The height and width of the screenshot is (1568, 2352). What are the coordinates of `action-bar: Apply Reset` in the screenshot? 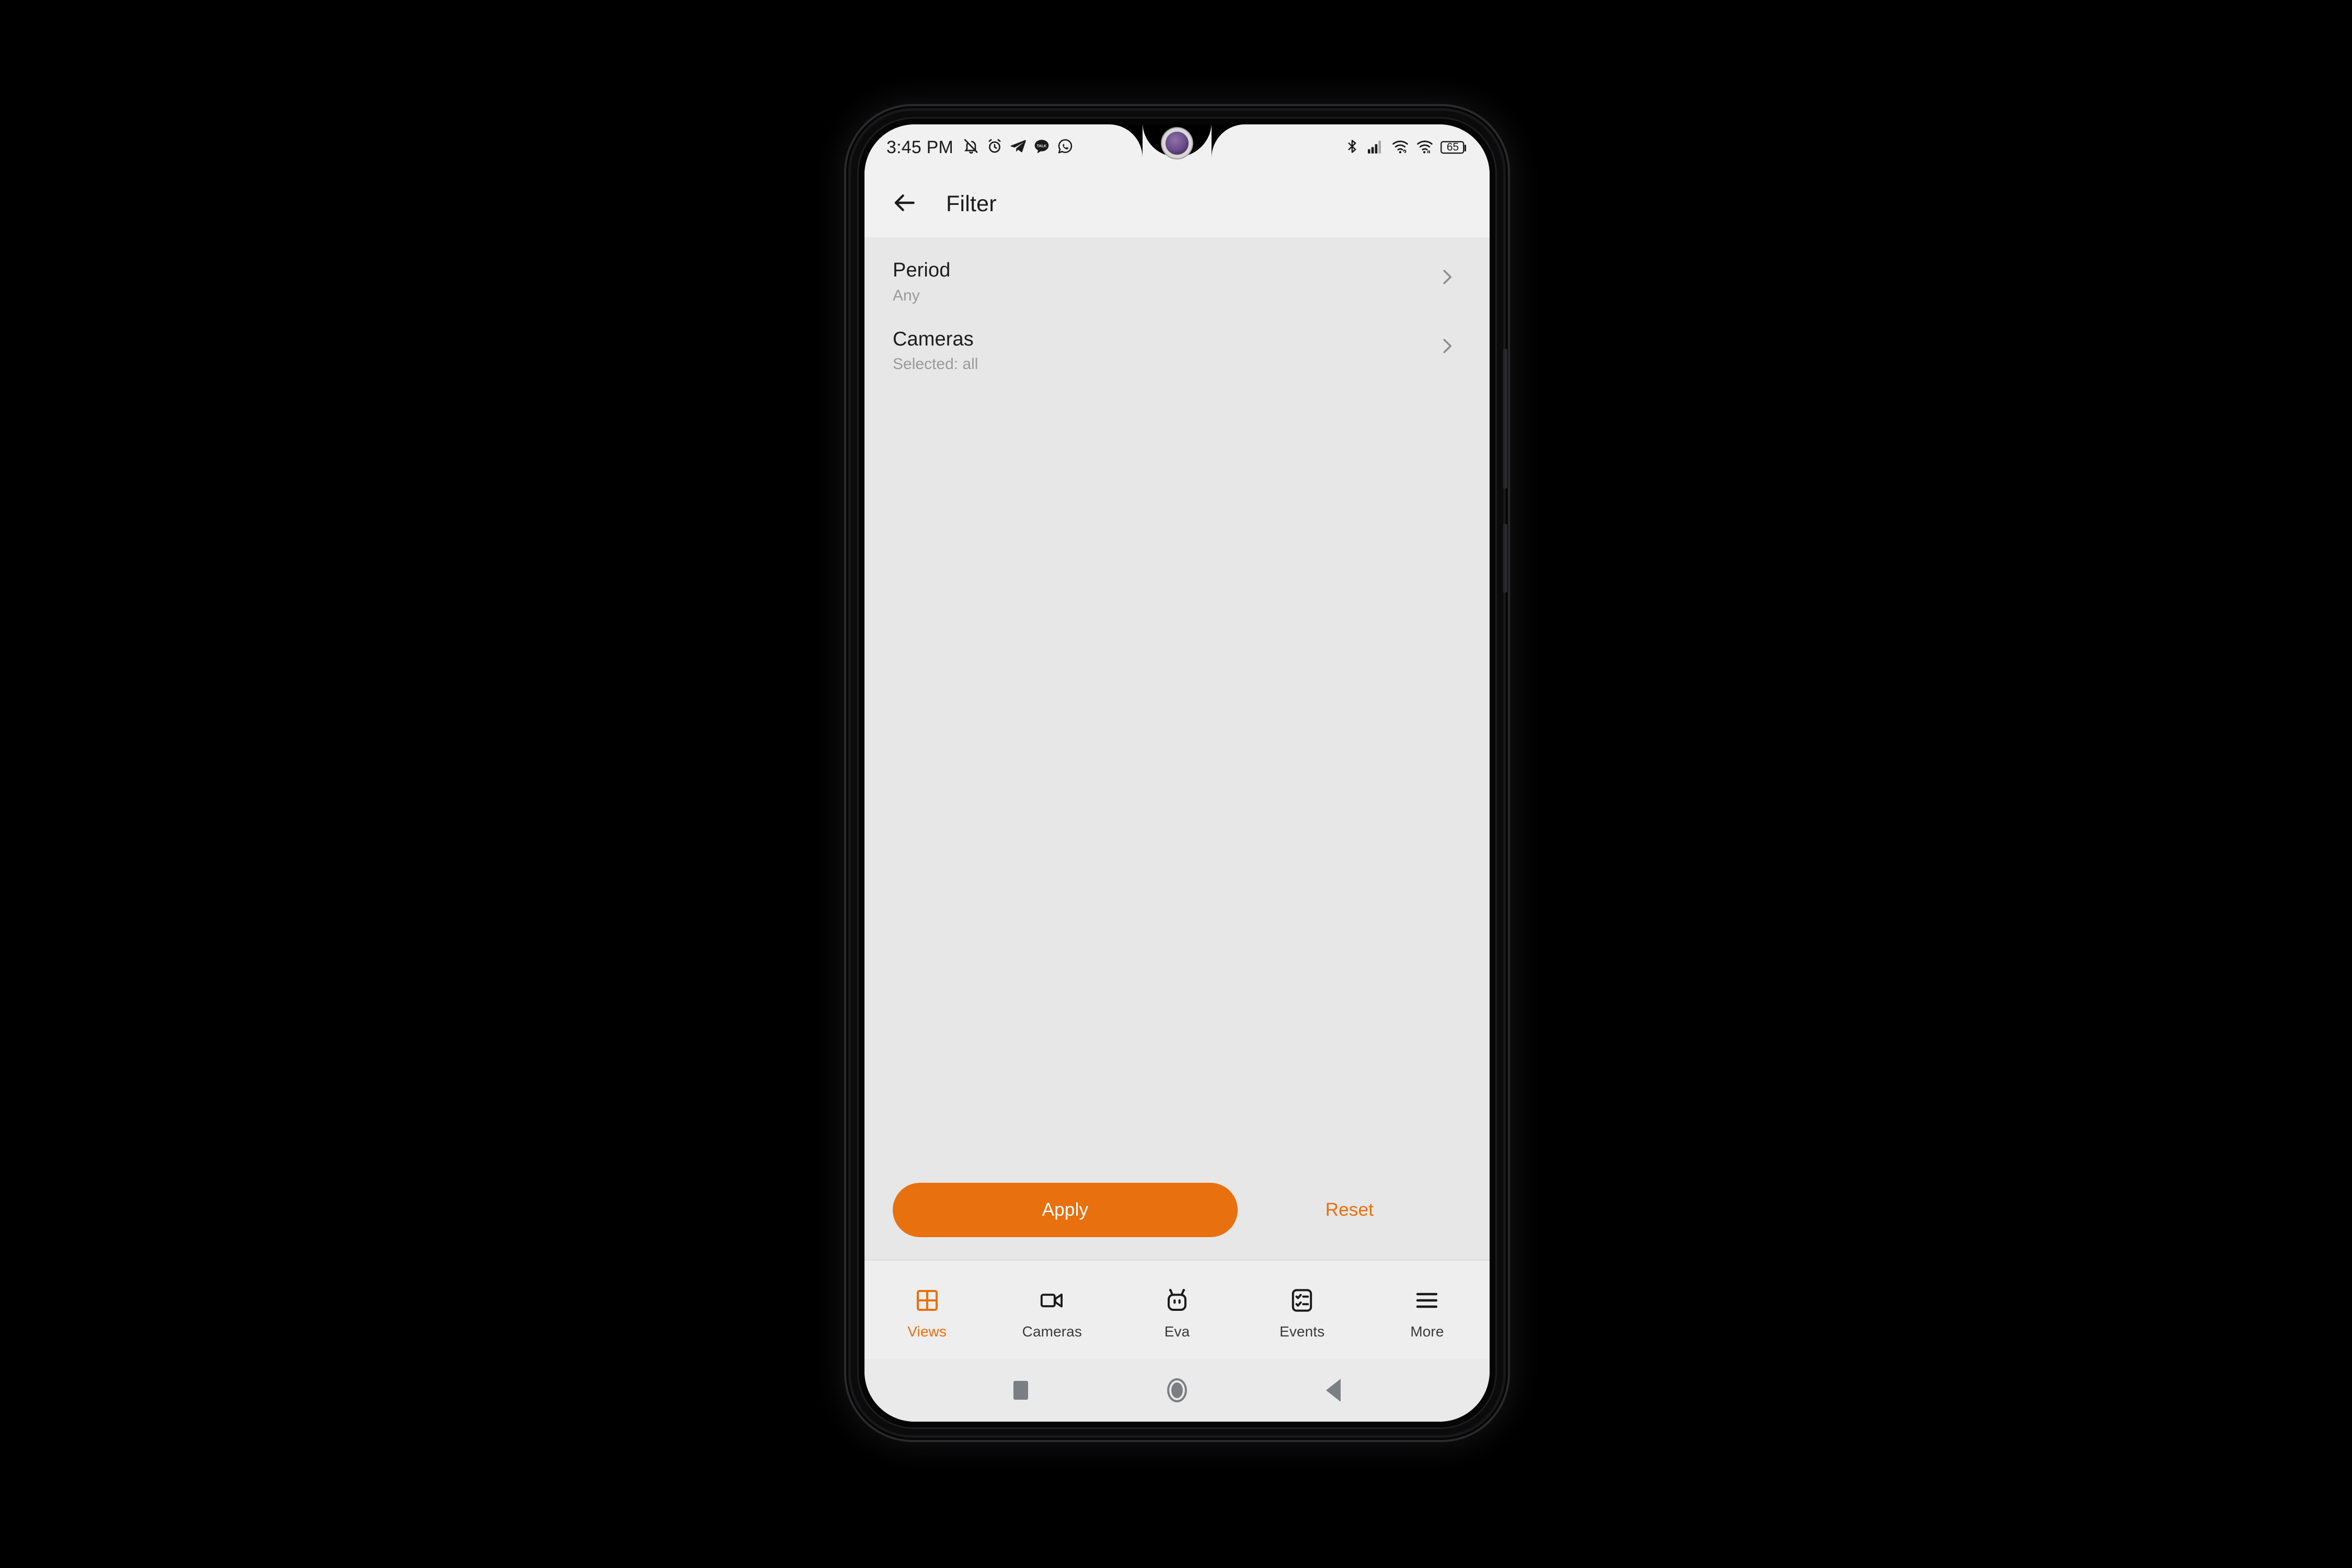 It's located at (1177, 1210).